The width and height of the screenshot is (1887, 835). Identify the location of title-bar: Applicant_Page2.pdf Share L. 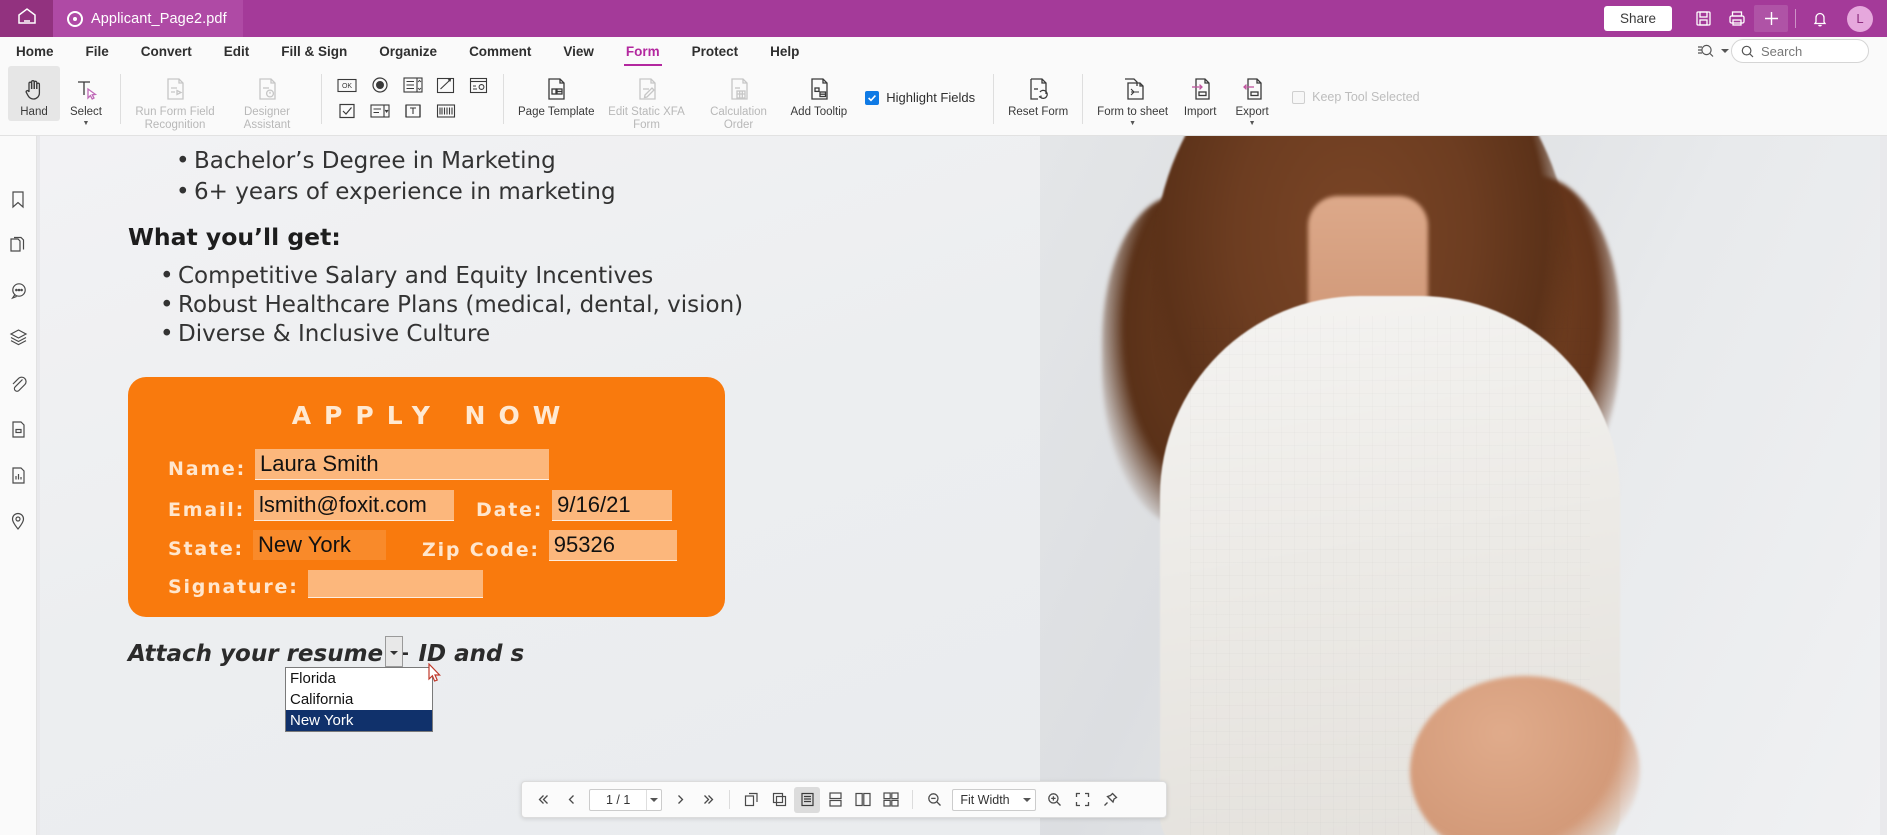
(943, 18).